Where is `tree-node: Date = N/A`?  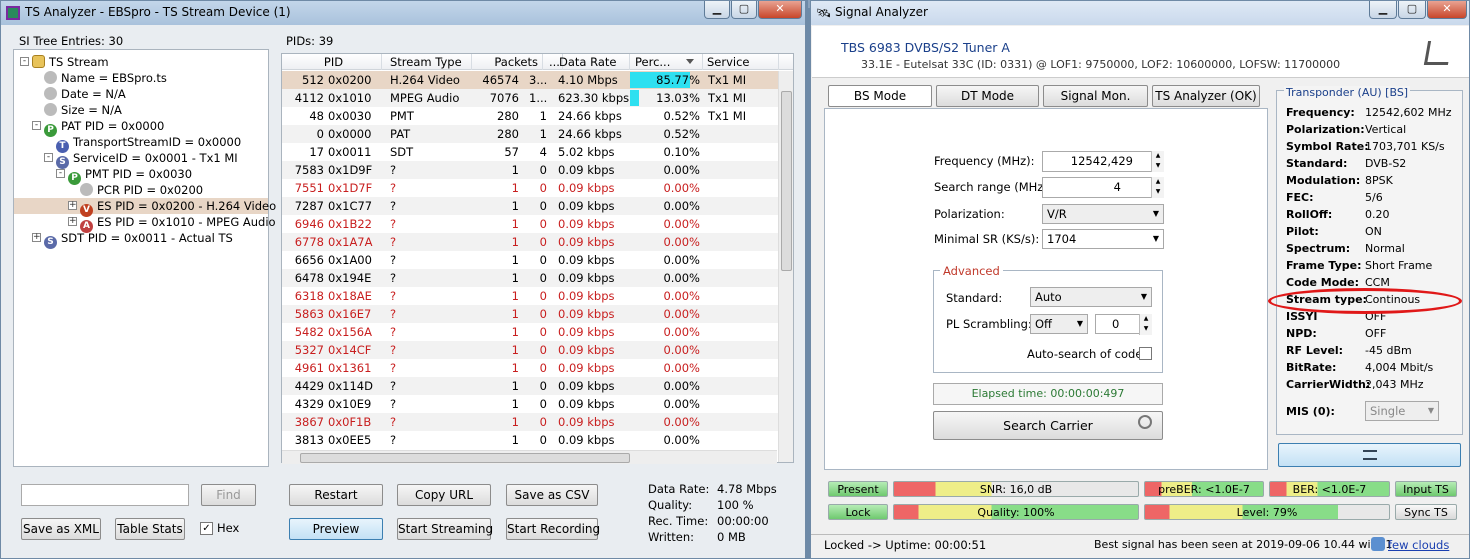 tree-node: Date = N/A is located at coordinates (85, 94).